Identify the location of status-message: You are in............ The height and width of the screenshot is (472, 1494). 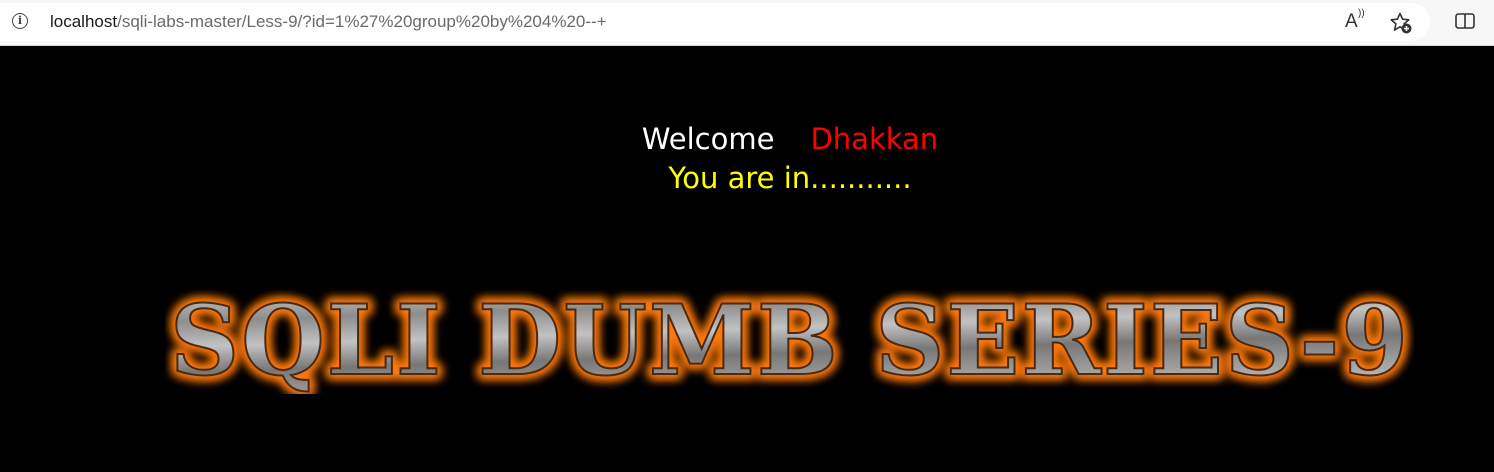
(790, 178).